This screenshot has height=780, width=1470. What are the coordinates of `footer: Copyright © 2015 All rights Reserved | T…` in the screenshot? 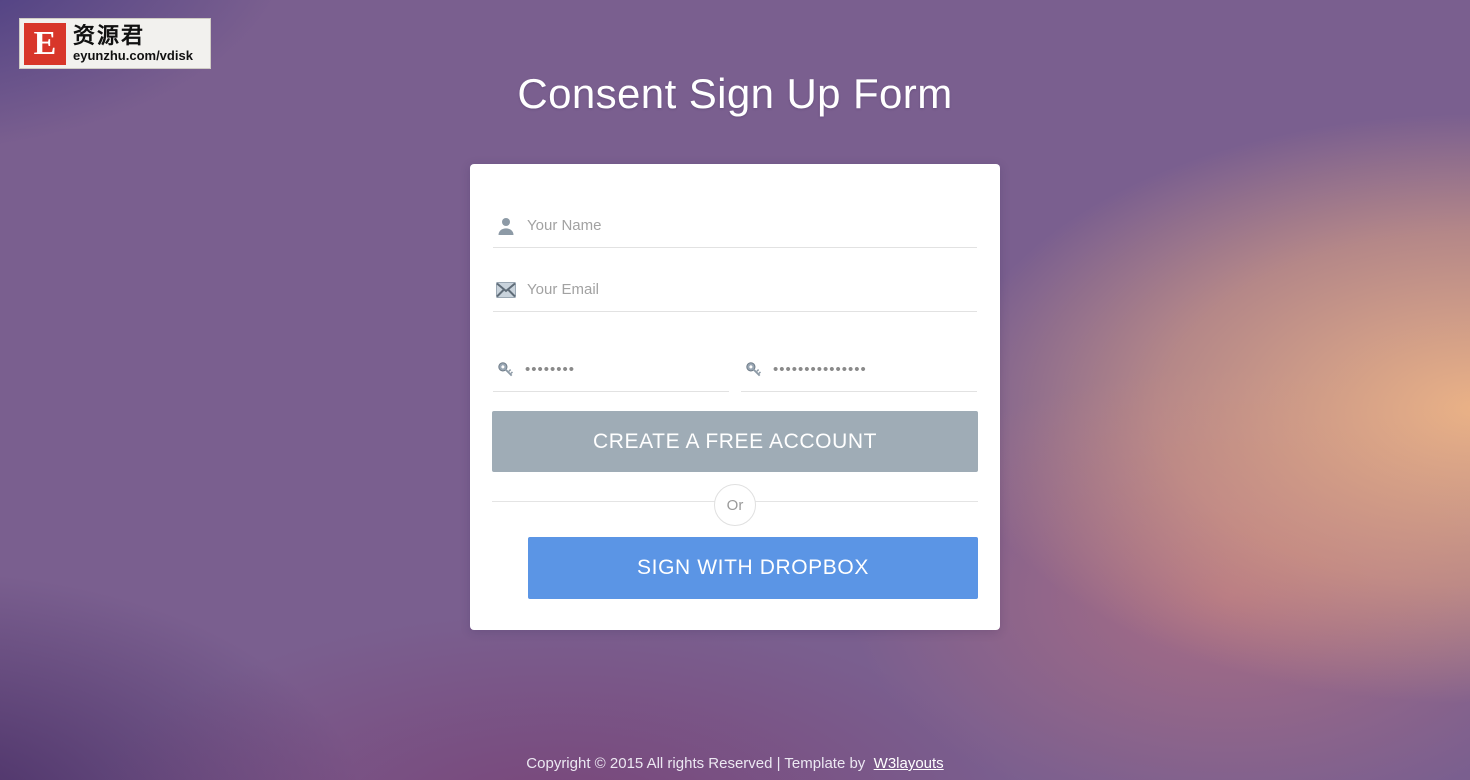 It's located at (735, 763).